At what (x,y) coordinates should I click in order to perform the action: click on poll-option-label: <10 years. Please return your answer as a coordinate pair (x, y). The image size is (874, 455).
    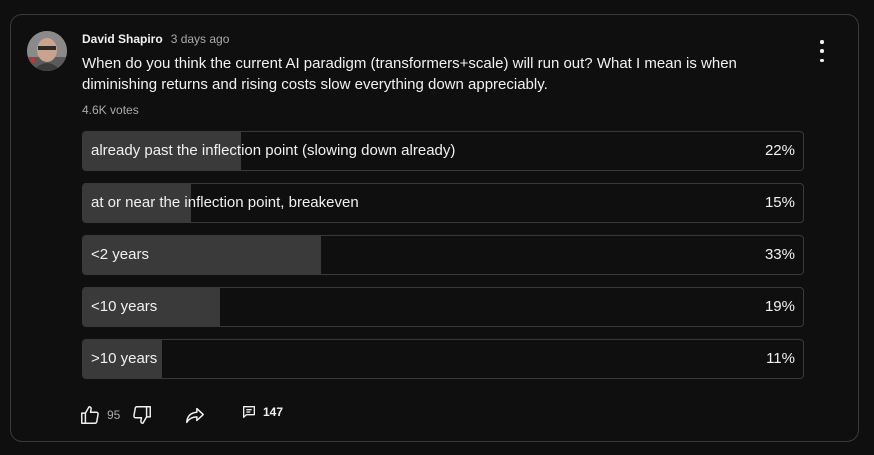
    Looking at the image, I should click on (124, 306).